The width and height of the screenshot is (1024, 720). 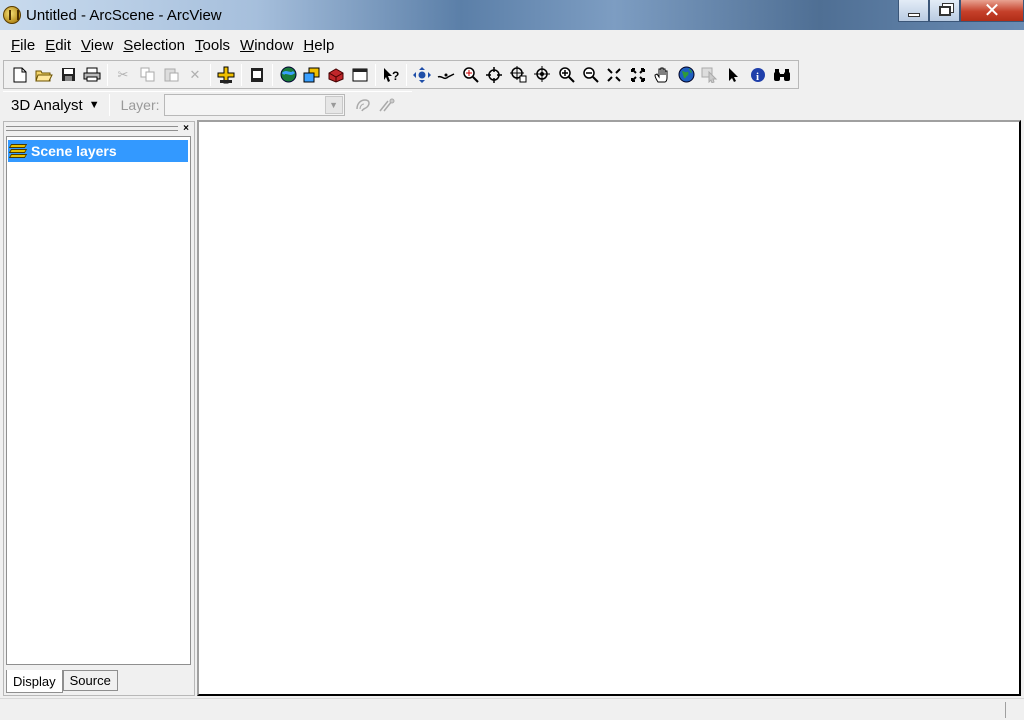 What do you see at coordinates (98, 400) in the screenshot?
I see `layer-tree: Scene layers` at bounding box center [98, 400].